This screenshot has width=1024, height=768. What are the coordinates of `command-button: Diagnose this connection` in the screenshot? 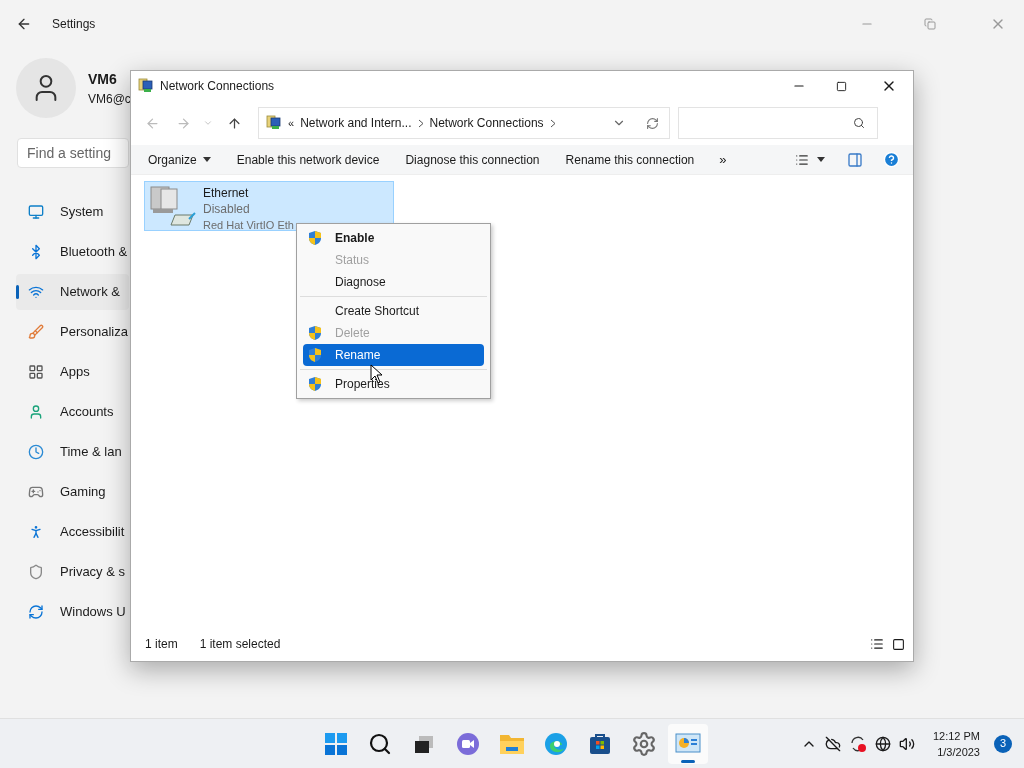 It's located at (472, 159).